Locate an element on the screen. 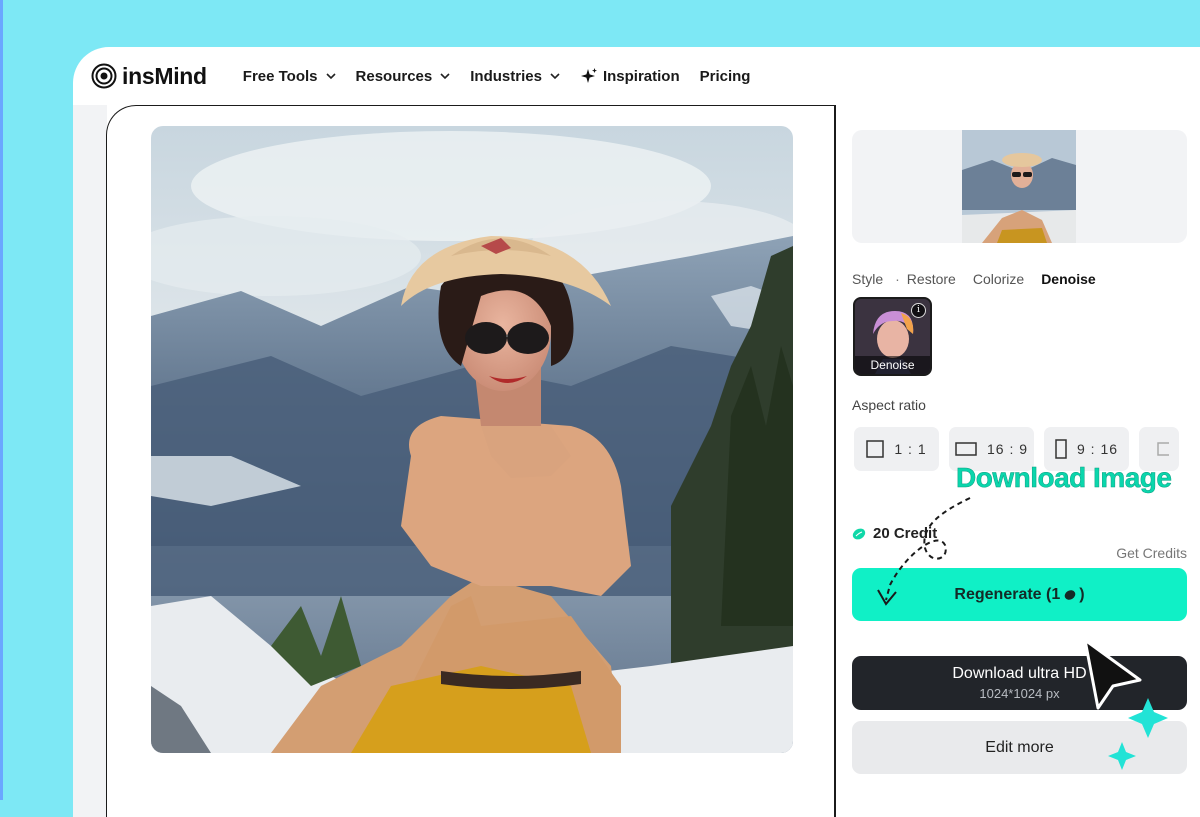 The height and width of the screenshot is (817, 1200). ratio-1-1-label: 1 is located at coordinates (910, 449).